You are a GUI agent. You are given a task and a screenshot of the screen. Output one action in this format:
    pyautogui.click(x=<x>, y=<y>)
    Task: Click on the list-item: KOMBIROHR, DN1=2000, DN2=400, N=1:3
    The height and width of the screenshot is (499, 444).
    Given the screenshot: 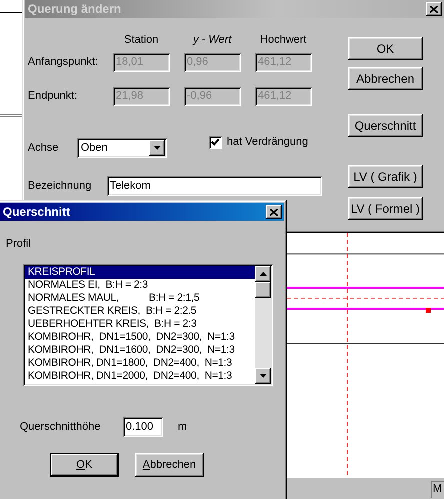 What is the action you would take?
    pyautogui.click(x=140, y=376)
    